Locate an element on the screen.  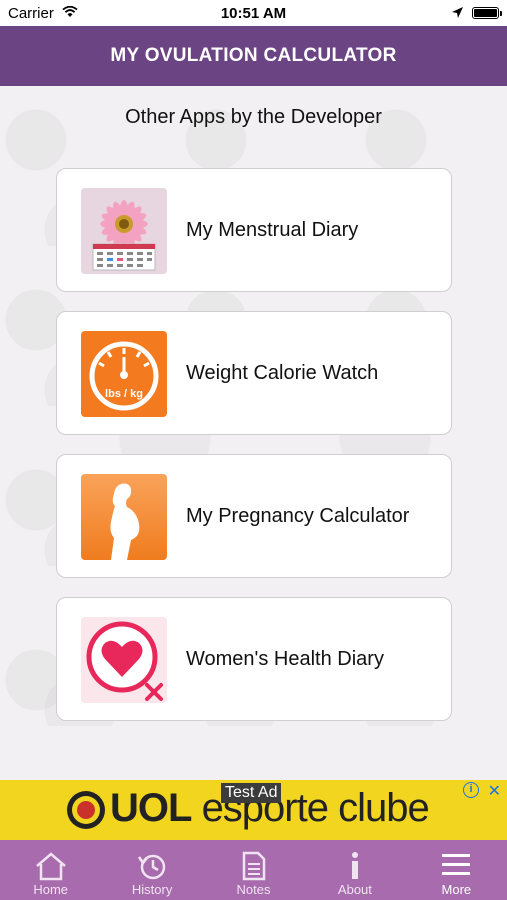
tab-about: About is located at coordinates (354, 870).